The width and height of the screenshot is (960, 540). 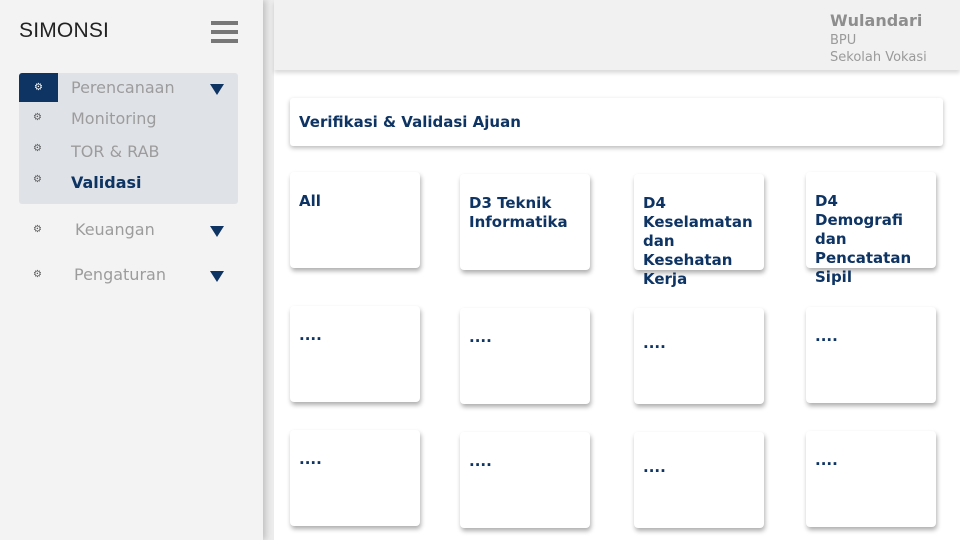 I want to click on category-card-d4-demografi: D4 Demografi dan Pencatatan Sipil, so click(x=871, y=229).